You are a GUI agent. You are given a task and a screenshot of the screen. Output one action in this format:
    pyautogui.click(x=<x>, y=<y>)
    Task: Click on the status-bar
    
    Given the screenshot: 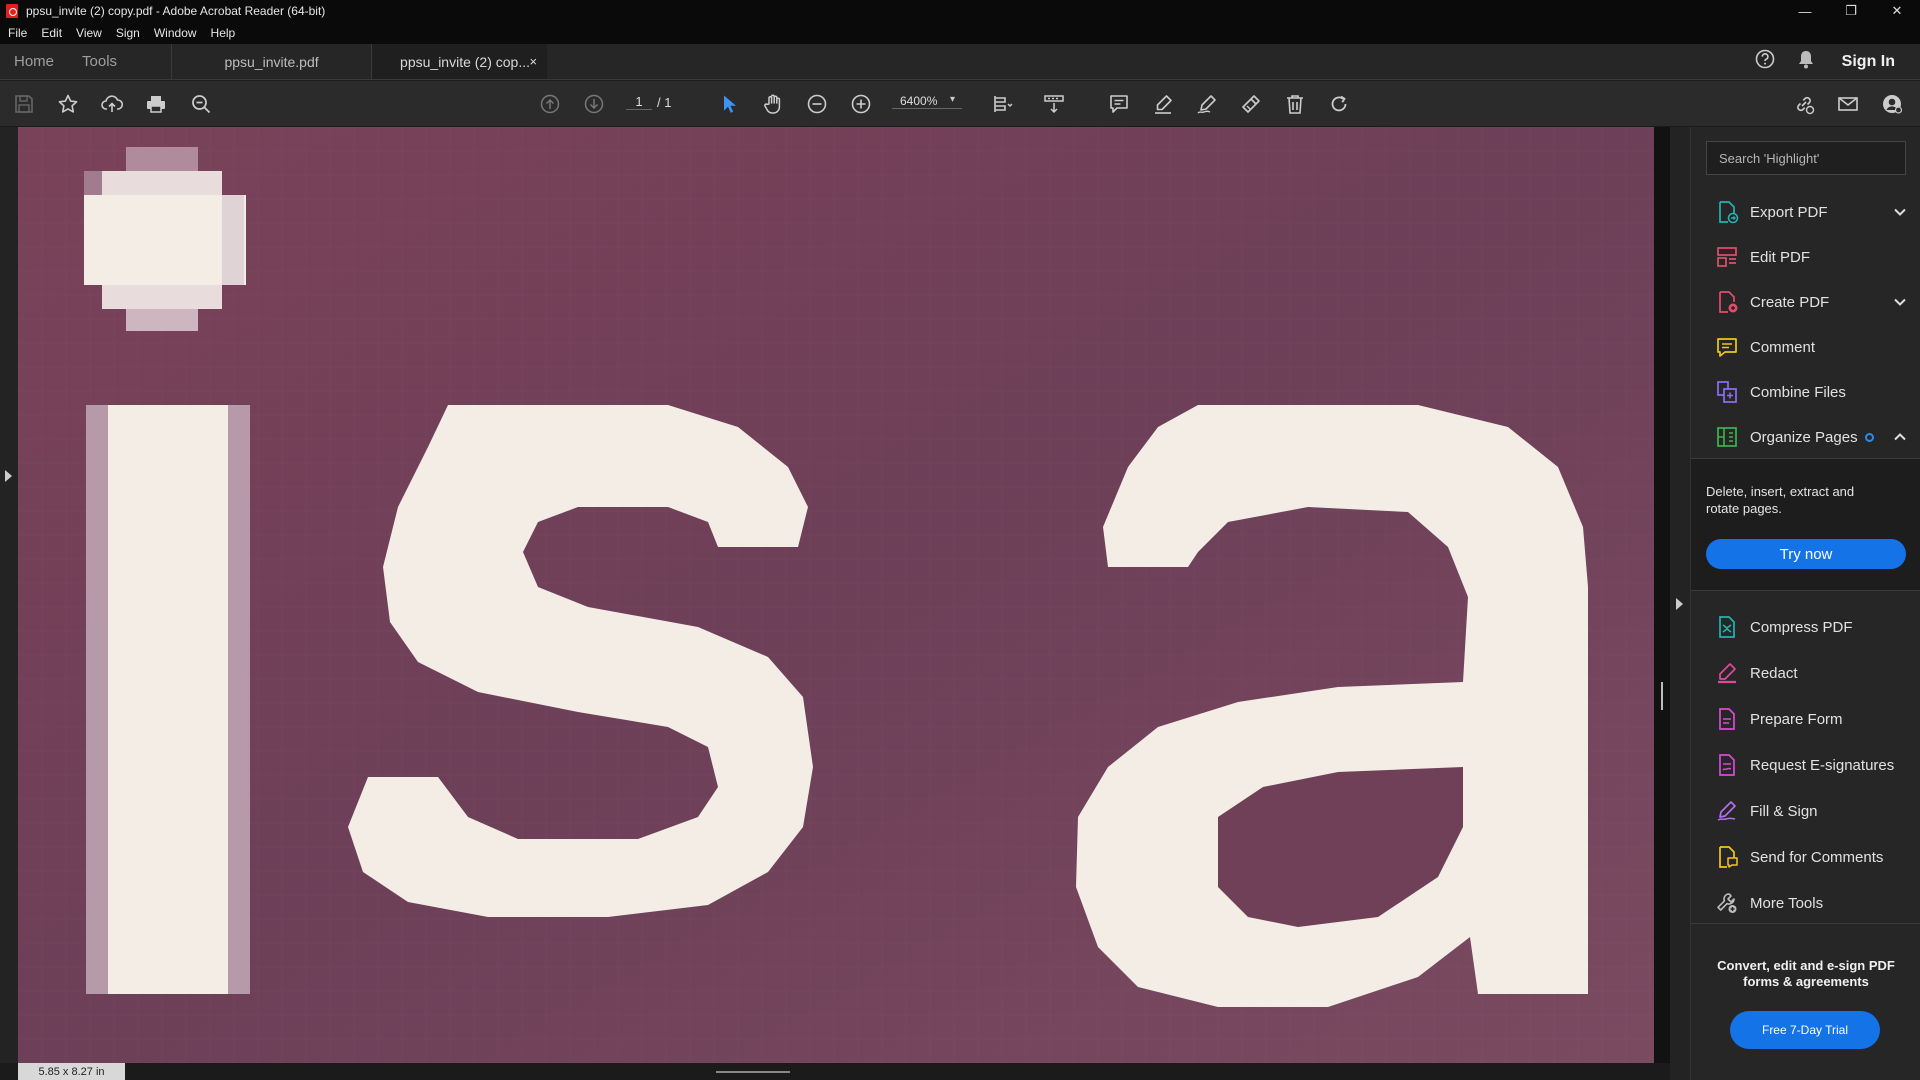 What is the action you would take?
    pyautogui.click(x=845, y=1071)
    